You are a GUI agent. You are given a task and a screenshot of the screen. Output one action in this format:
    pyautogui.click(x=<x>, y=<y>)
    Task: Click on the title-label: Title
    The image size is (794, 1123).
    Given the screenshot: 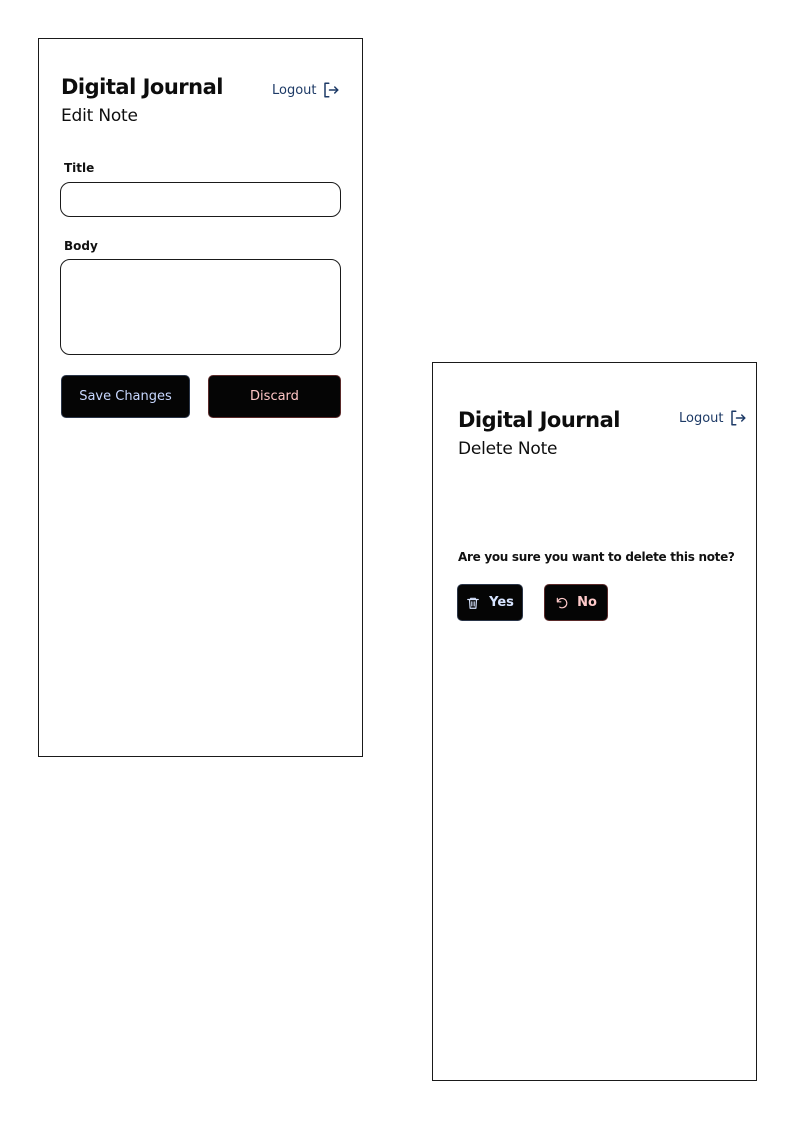 What is the action you would take?
    pyautogui.click(x=79, y=168)
    